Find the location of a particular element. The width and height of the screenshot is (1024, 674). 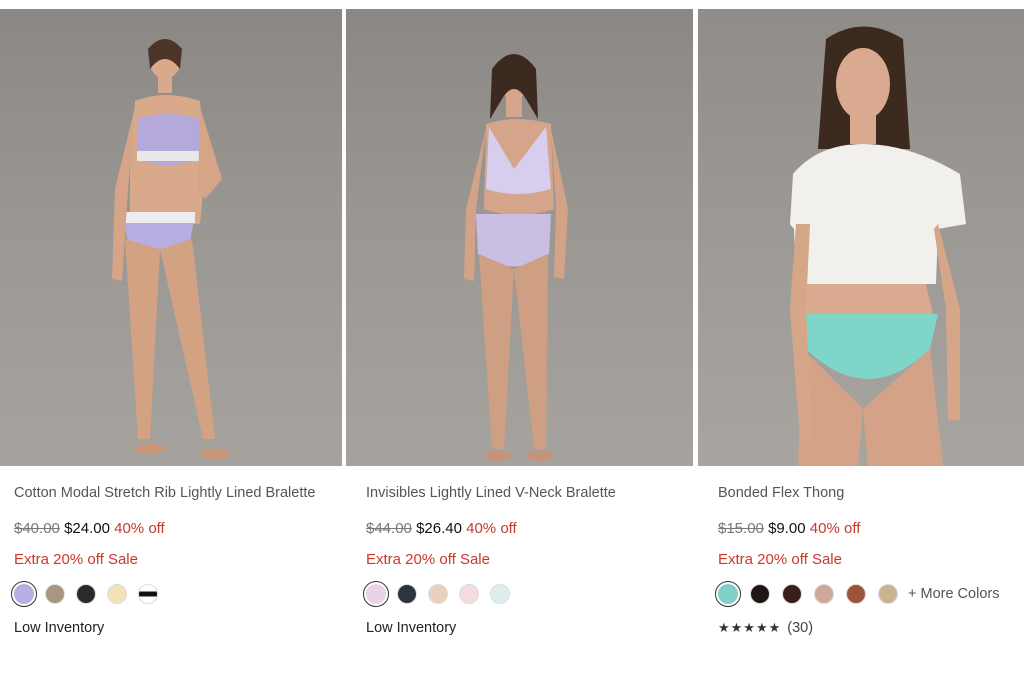

original-price: $44.00 is located at coordinates (389, 528).